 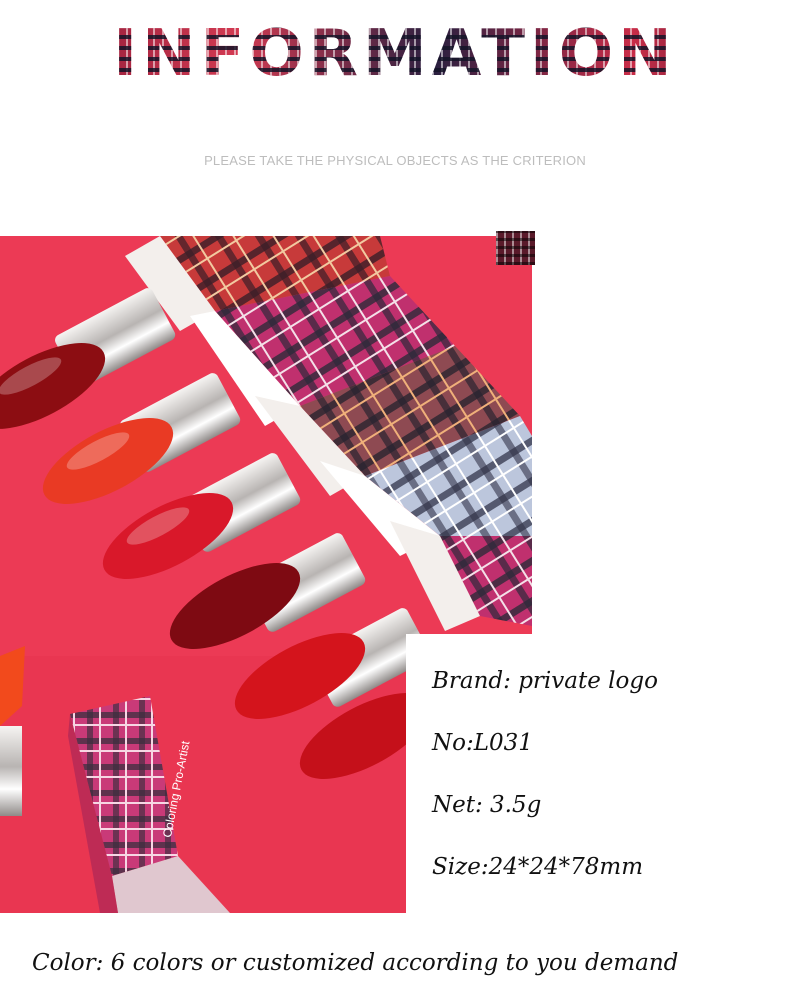 What do you see at coordinates (482, 743) in the screenshot?
I see `spec-number: No:L031` at bounding box center [482, 743].